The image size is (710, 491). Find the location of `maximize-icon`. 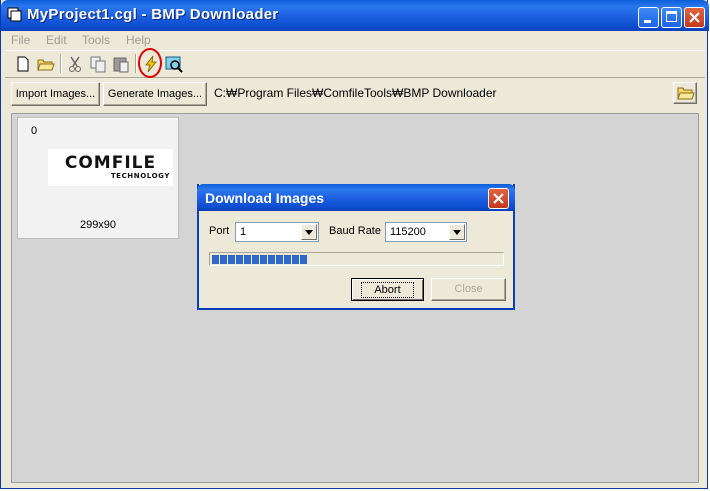

maximize-icon is located at coordinates (671, 16).